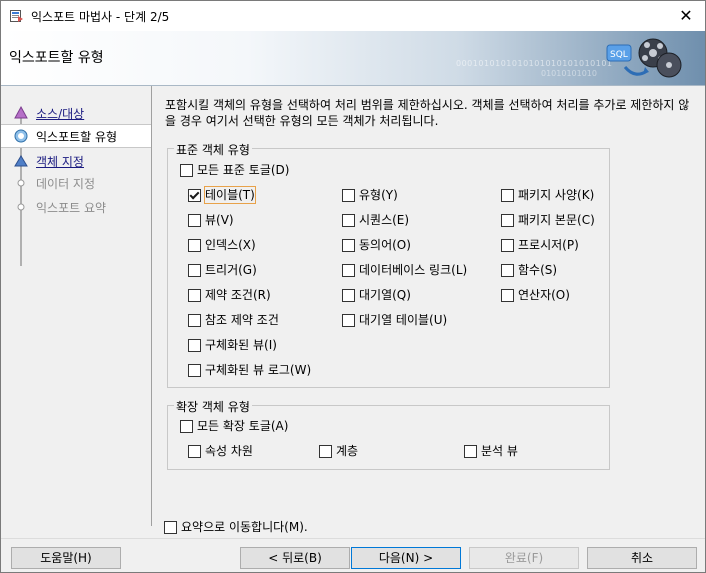 Image resolution: width=706 pixels, height=573 pixels. What do you see at coordinates (230, 195) in the screenshot?
I see `checkbox-label: 테이블(T)` at bounding box center [230, 195].